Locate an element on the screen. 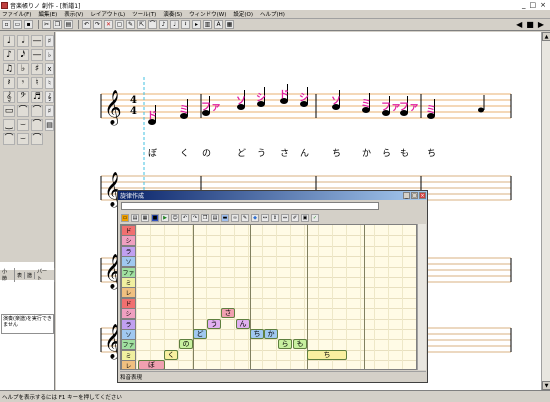 This screenshot has width=550, height=402. melody-block: か is located at coordinates (271, 334).